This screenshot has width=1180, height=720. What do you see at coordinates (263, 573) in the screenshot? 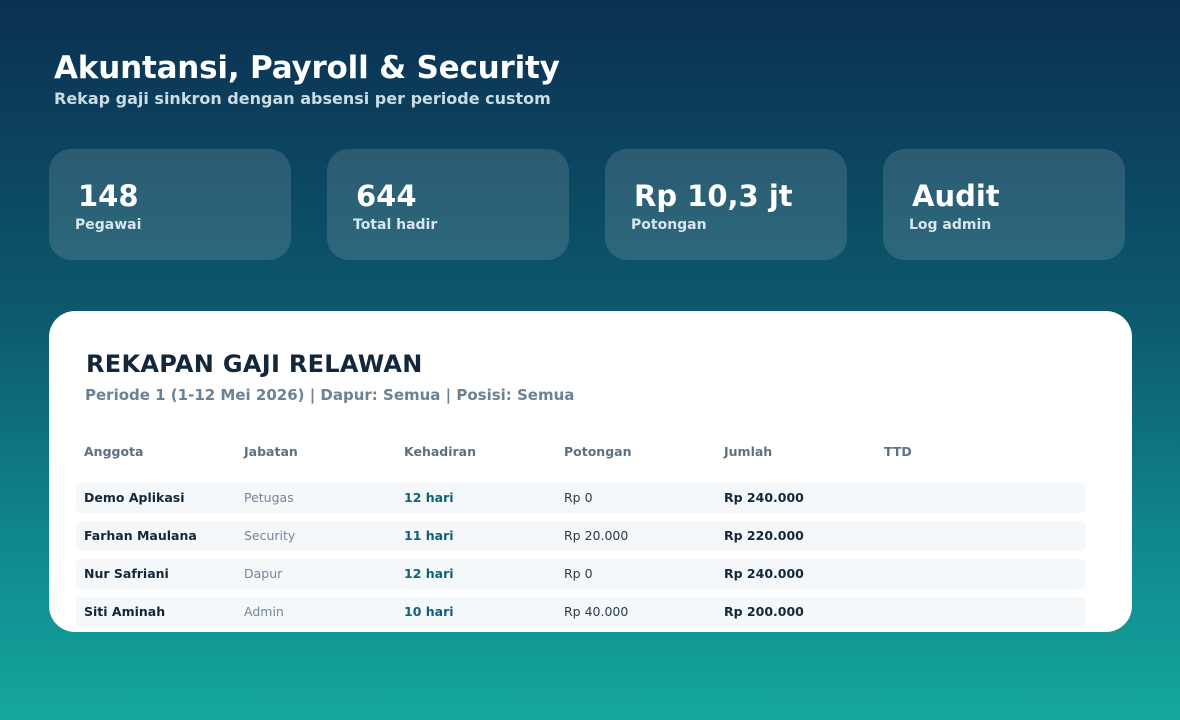
I see `member-position: Dapur` at bounding box center [263, 573].